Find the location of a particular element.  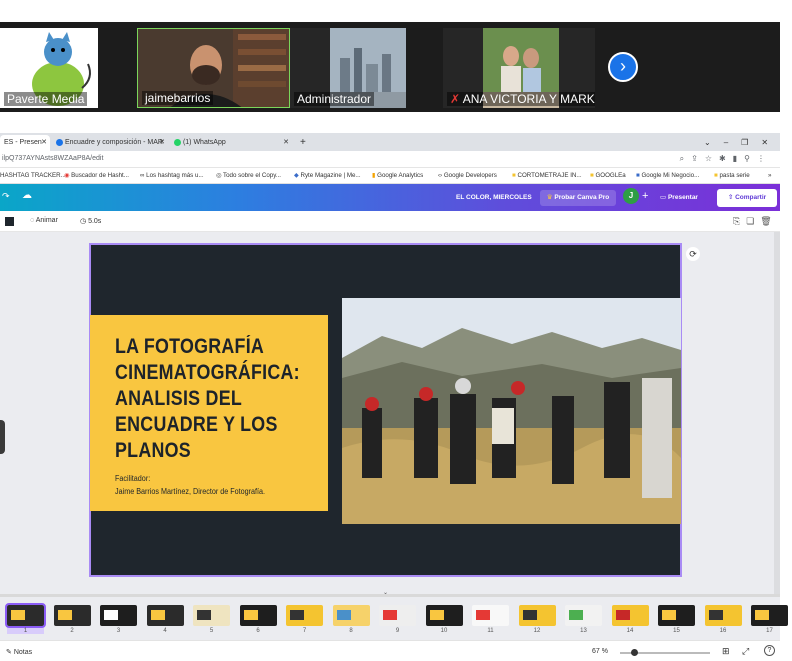

side-panel-handle is located at coordinates (2, 437).